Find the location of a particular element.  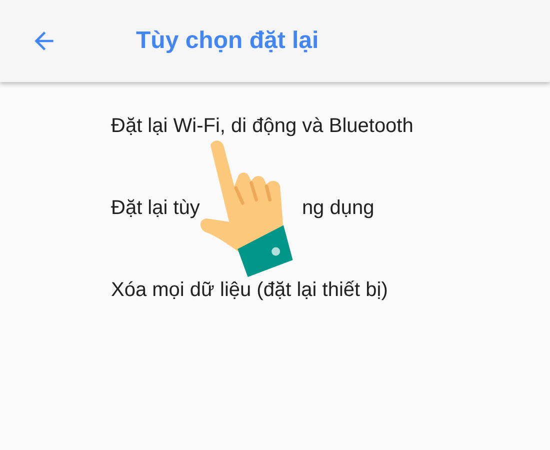

option-label: Đặt lại tùy is located at coordinates (155, 208).